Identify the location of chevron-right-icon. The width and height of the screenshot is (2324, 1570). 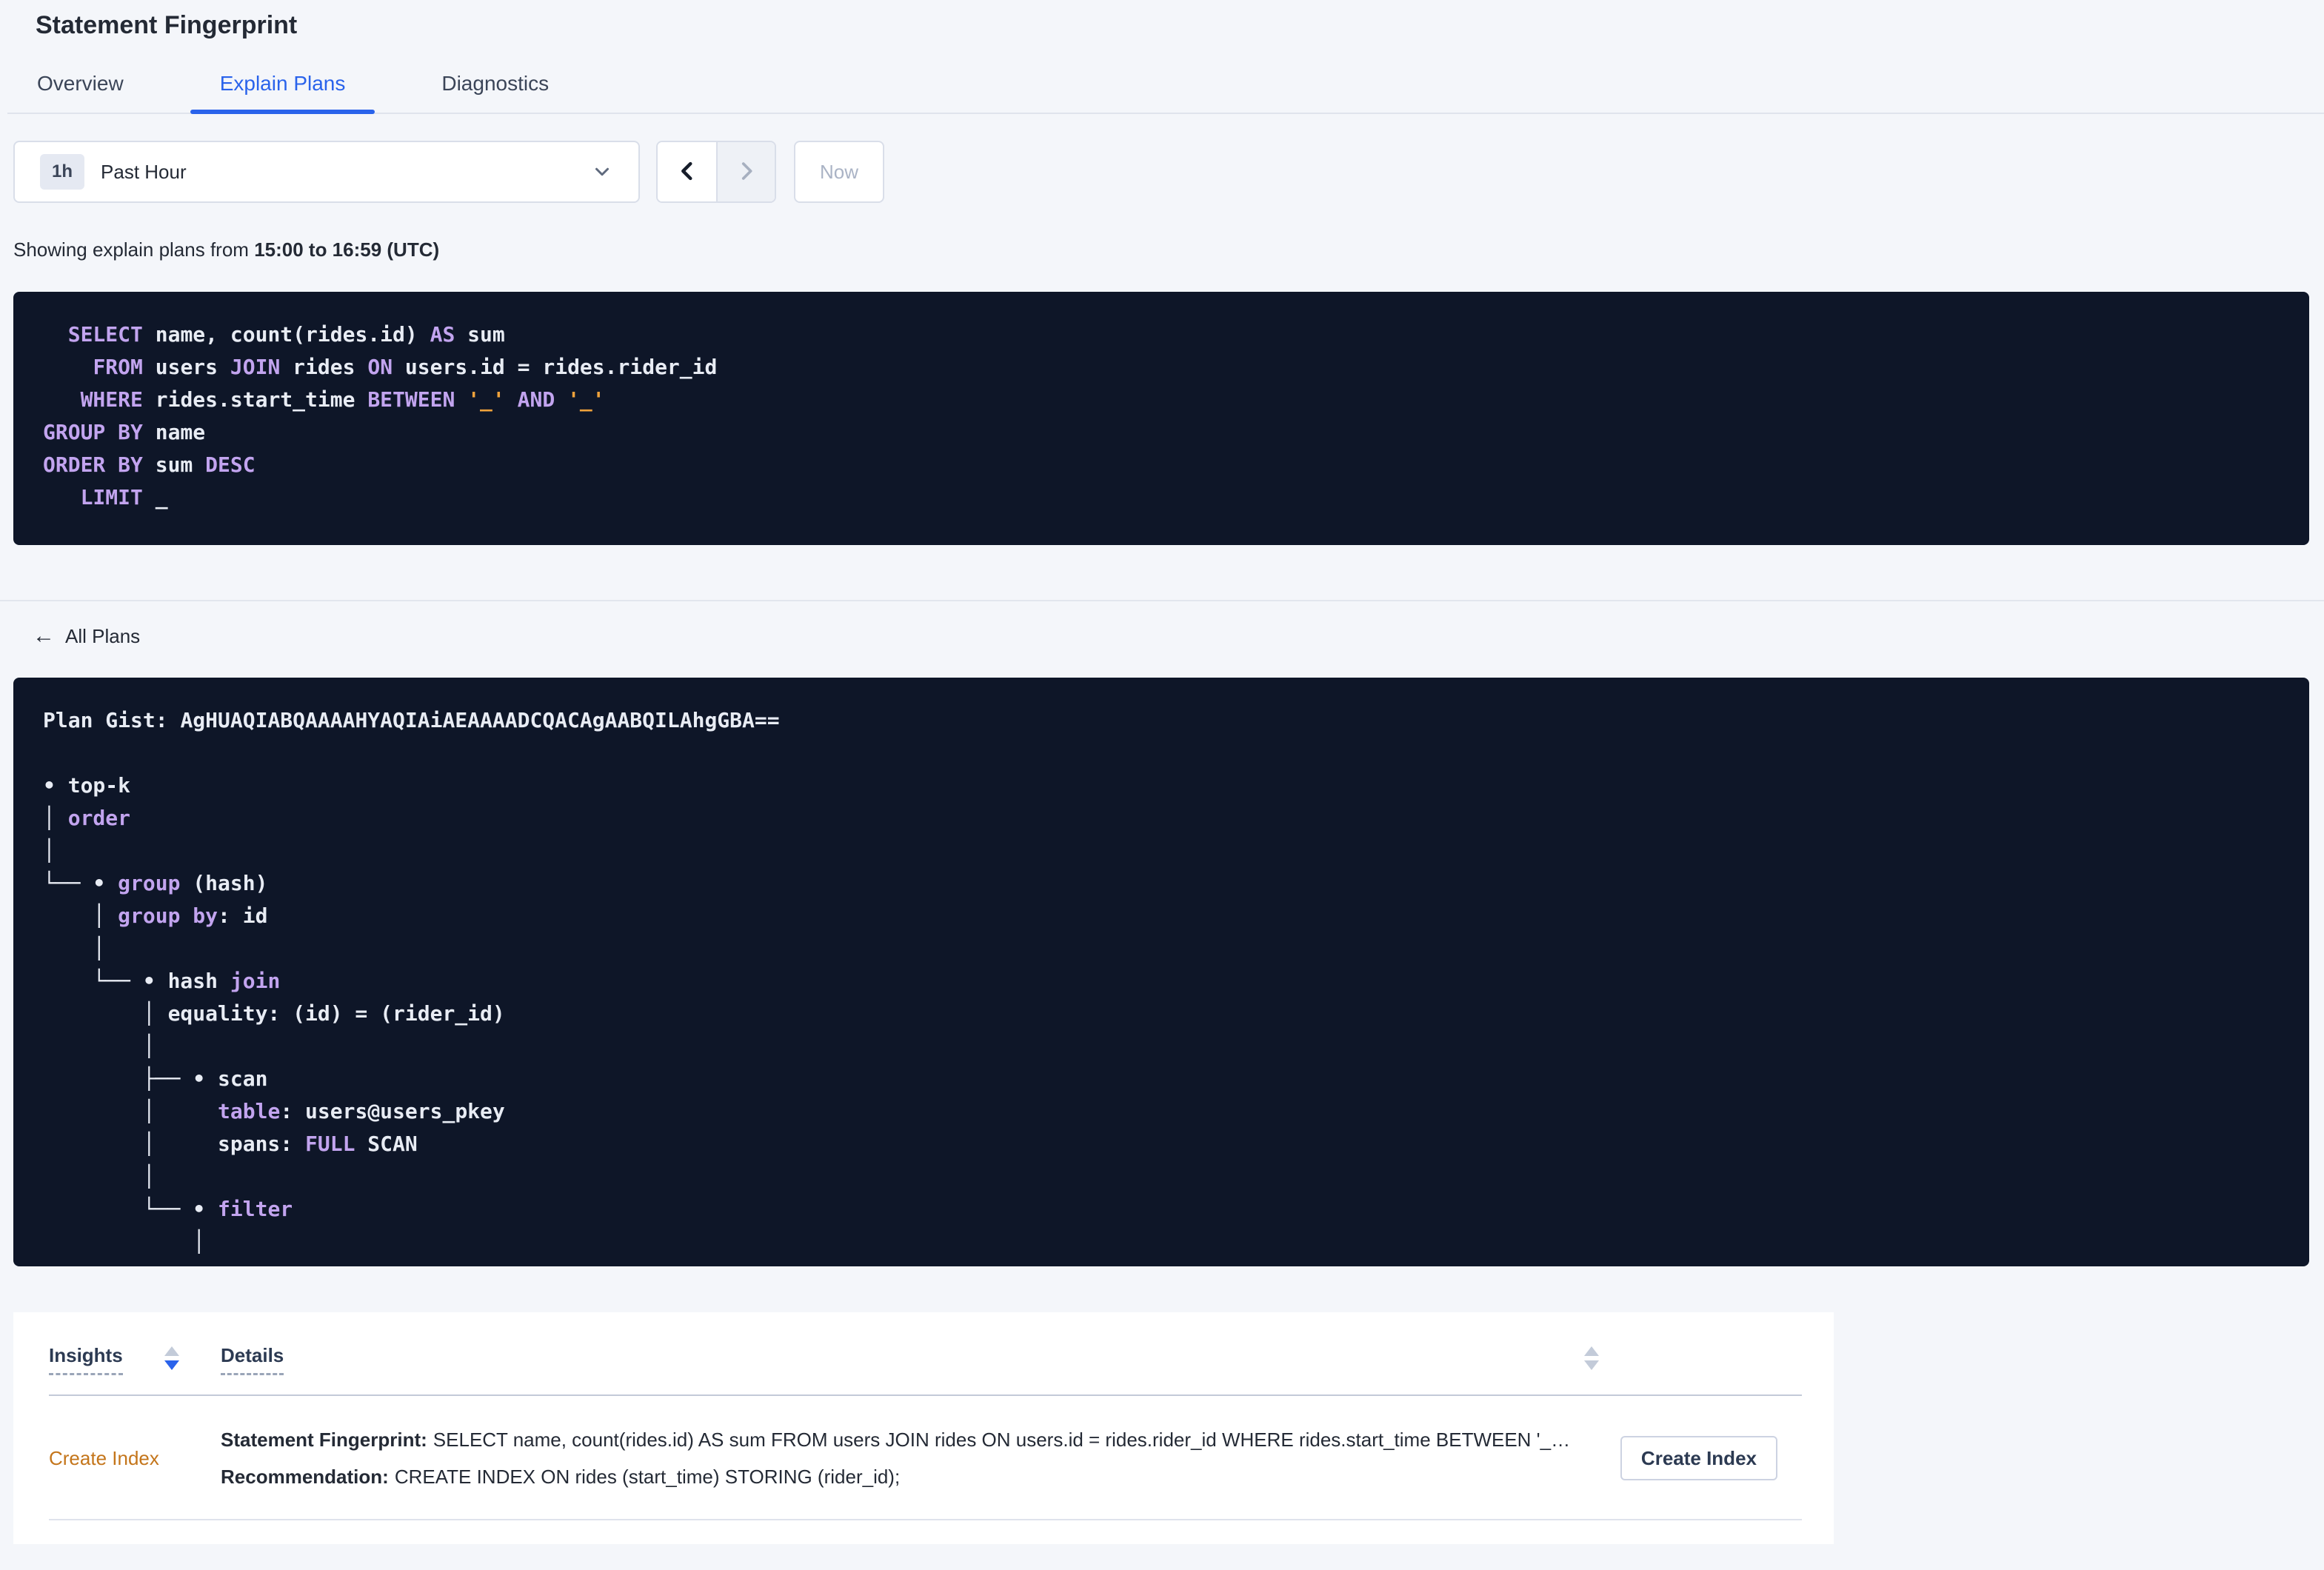
(746, 172).